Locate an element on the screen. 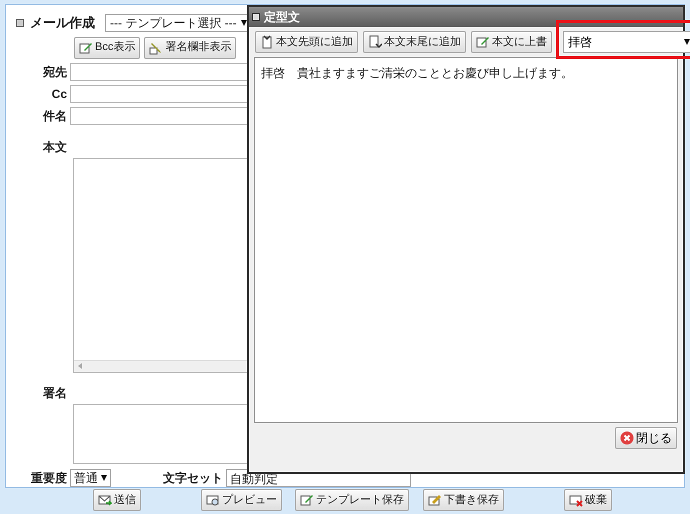 This screenshot has height=514, width=690. form-title: メール作成 is located at coordinates (62, 23).